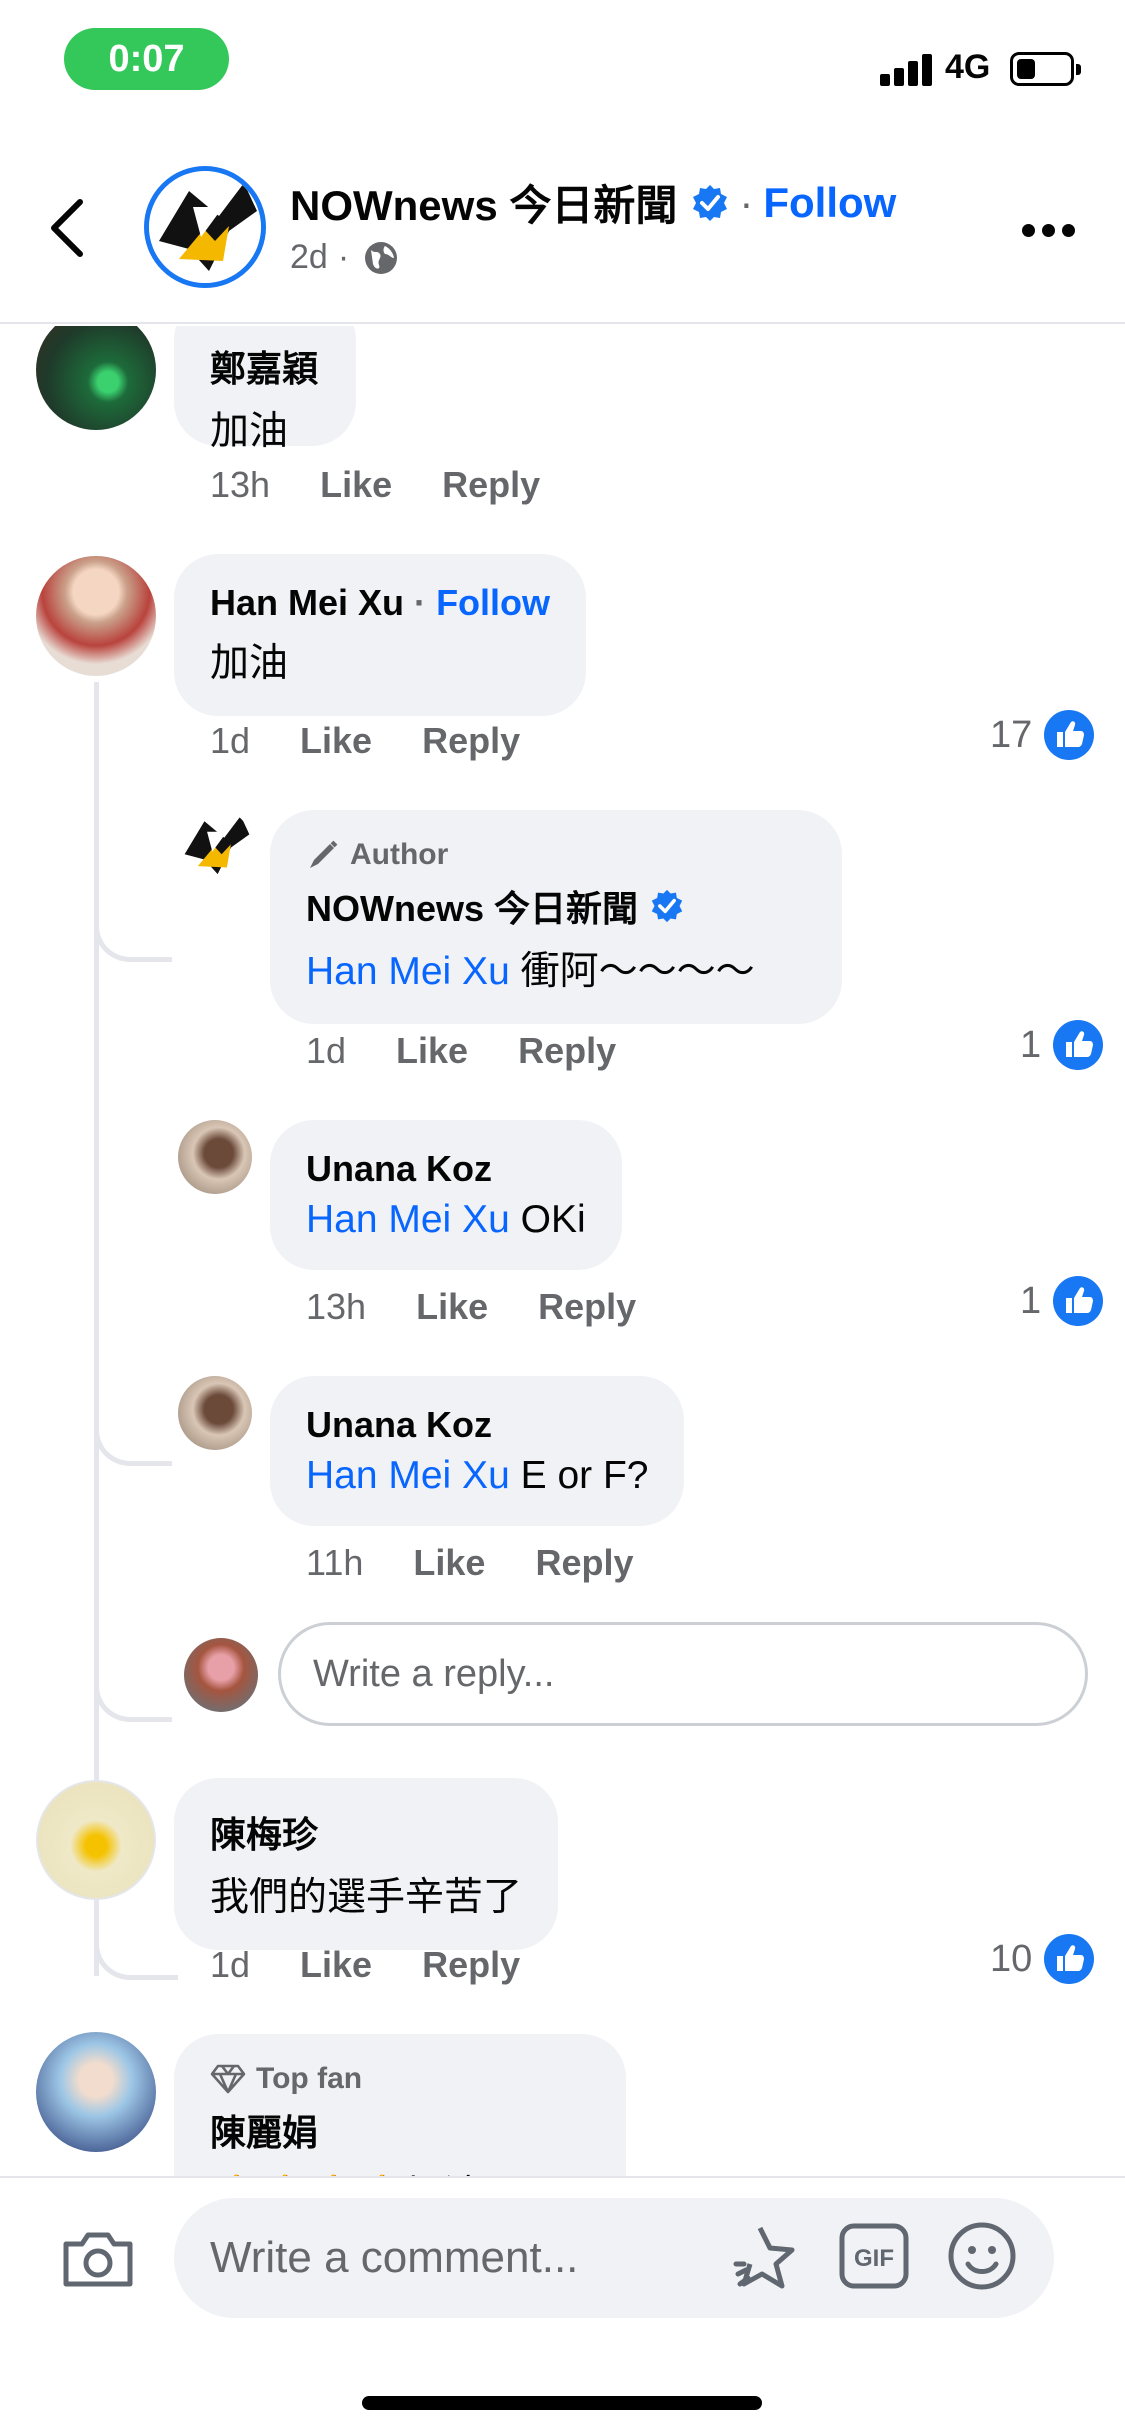 This screenshot has width=1125, height=2436. I want to click on comment-composer: Write a comment... GIF, so click(562, 2306).